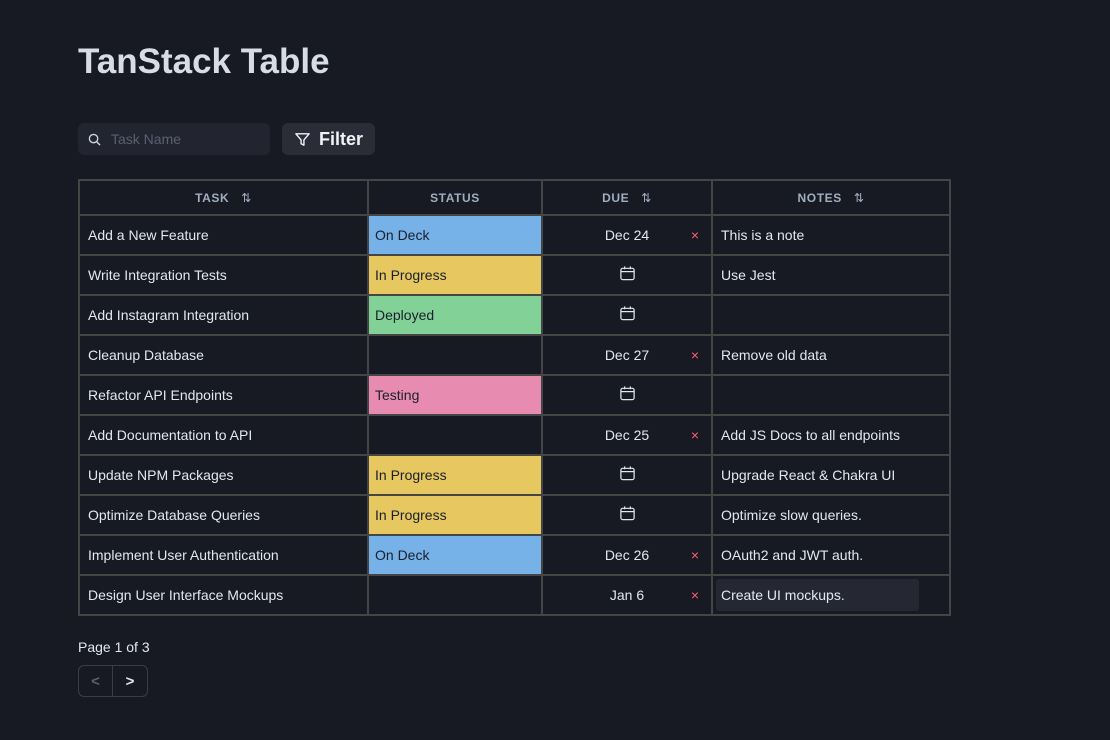  Describe the element at coordinates (223, 475) in the screenshot. I see `task-cell: Update NPM Packages` at that location.